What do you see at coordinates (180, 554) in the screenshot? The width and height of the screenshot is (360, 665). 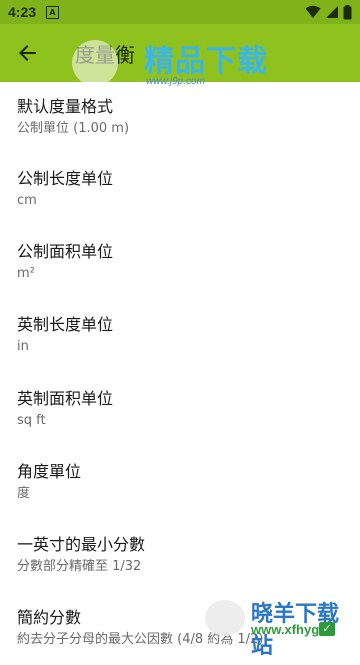 I see `setting-min-inch-fraction: 一英寸的最小分數 分數部分精確至 1/32` at bounding box center [180, 554].